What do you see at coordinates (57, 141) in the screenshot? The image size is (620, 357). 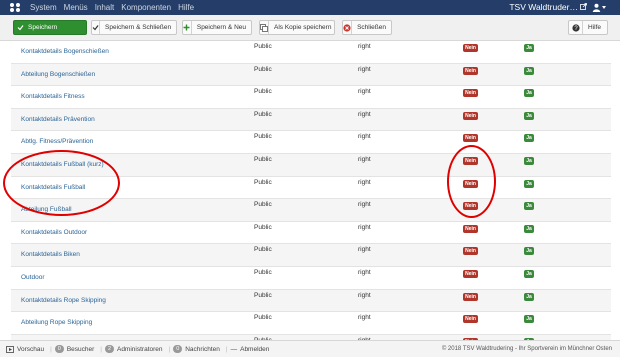 I see `row-title-link: Abtlg. Fitness/Prävention` at bounding box center [57, 141].